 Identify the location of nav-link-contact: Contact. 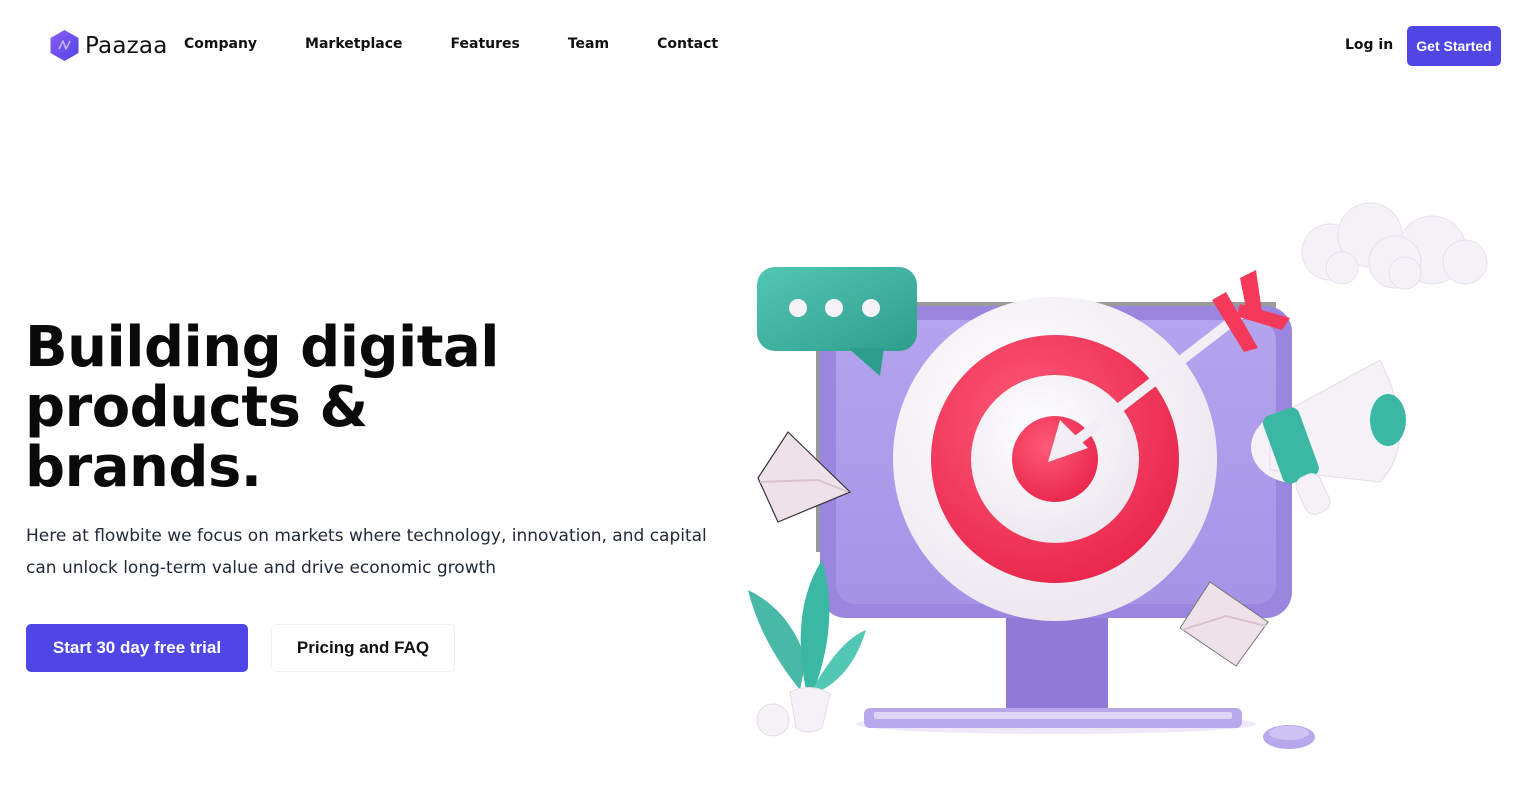
(687, 44).